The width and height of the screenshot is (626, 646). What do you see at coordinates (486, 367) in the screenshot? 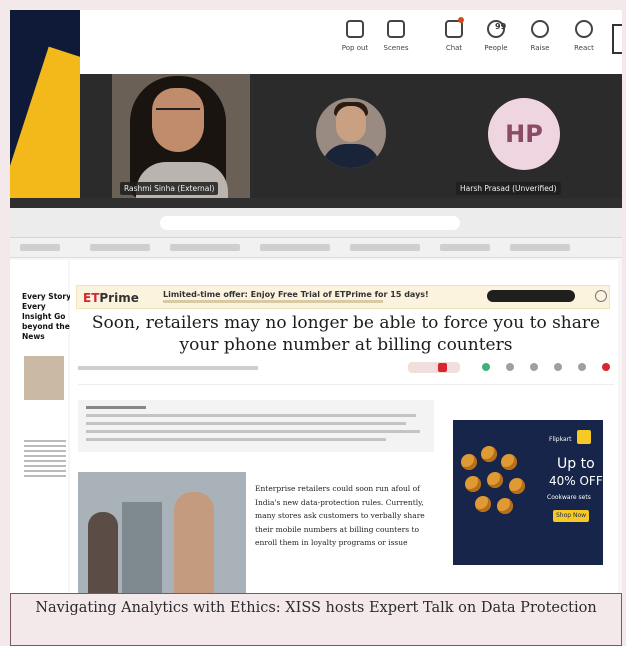
I see `share-icon` at bounding box center [486, 367].